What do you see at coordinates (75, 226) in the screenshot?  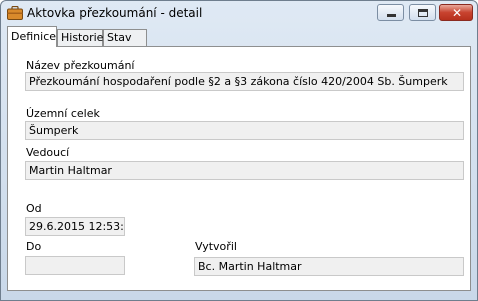 I see `od-field: 29.6.2015 12:53:49` at bounding box center [75, 226].